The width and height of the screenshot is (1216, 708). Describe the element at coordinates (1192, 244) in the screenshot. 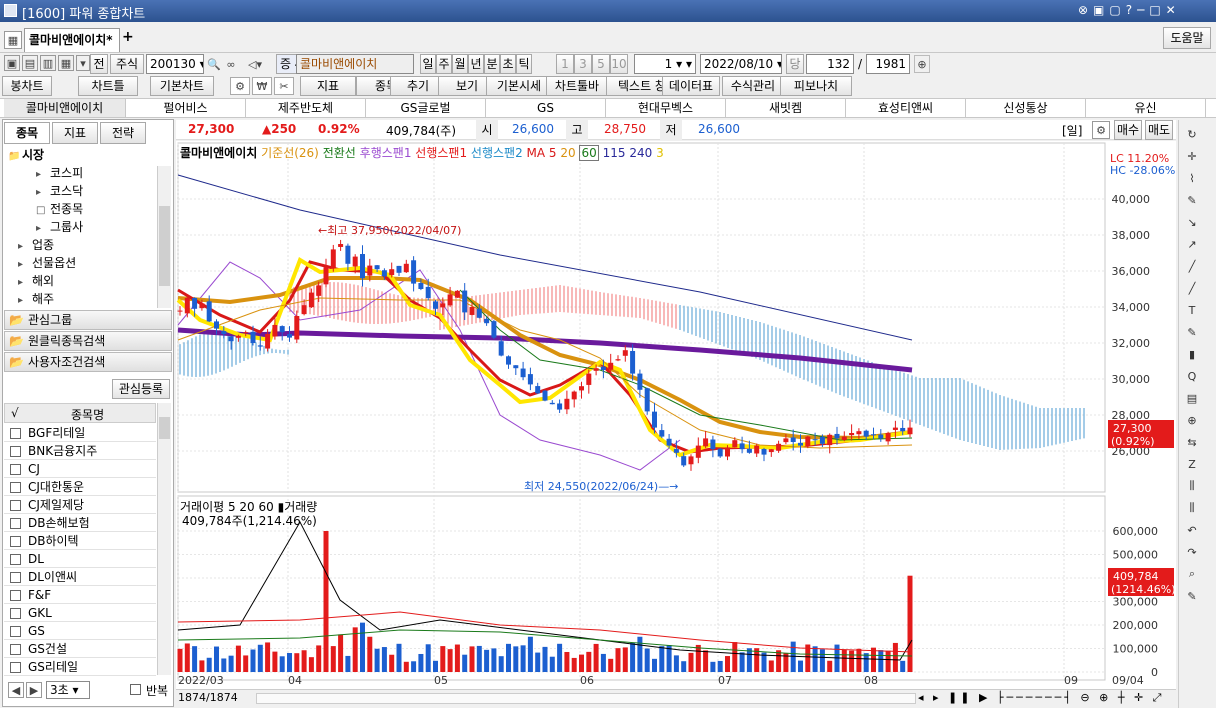

I see `trend-icon: ↗` at that location.